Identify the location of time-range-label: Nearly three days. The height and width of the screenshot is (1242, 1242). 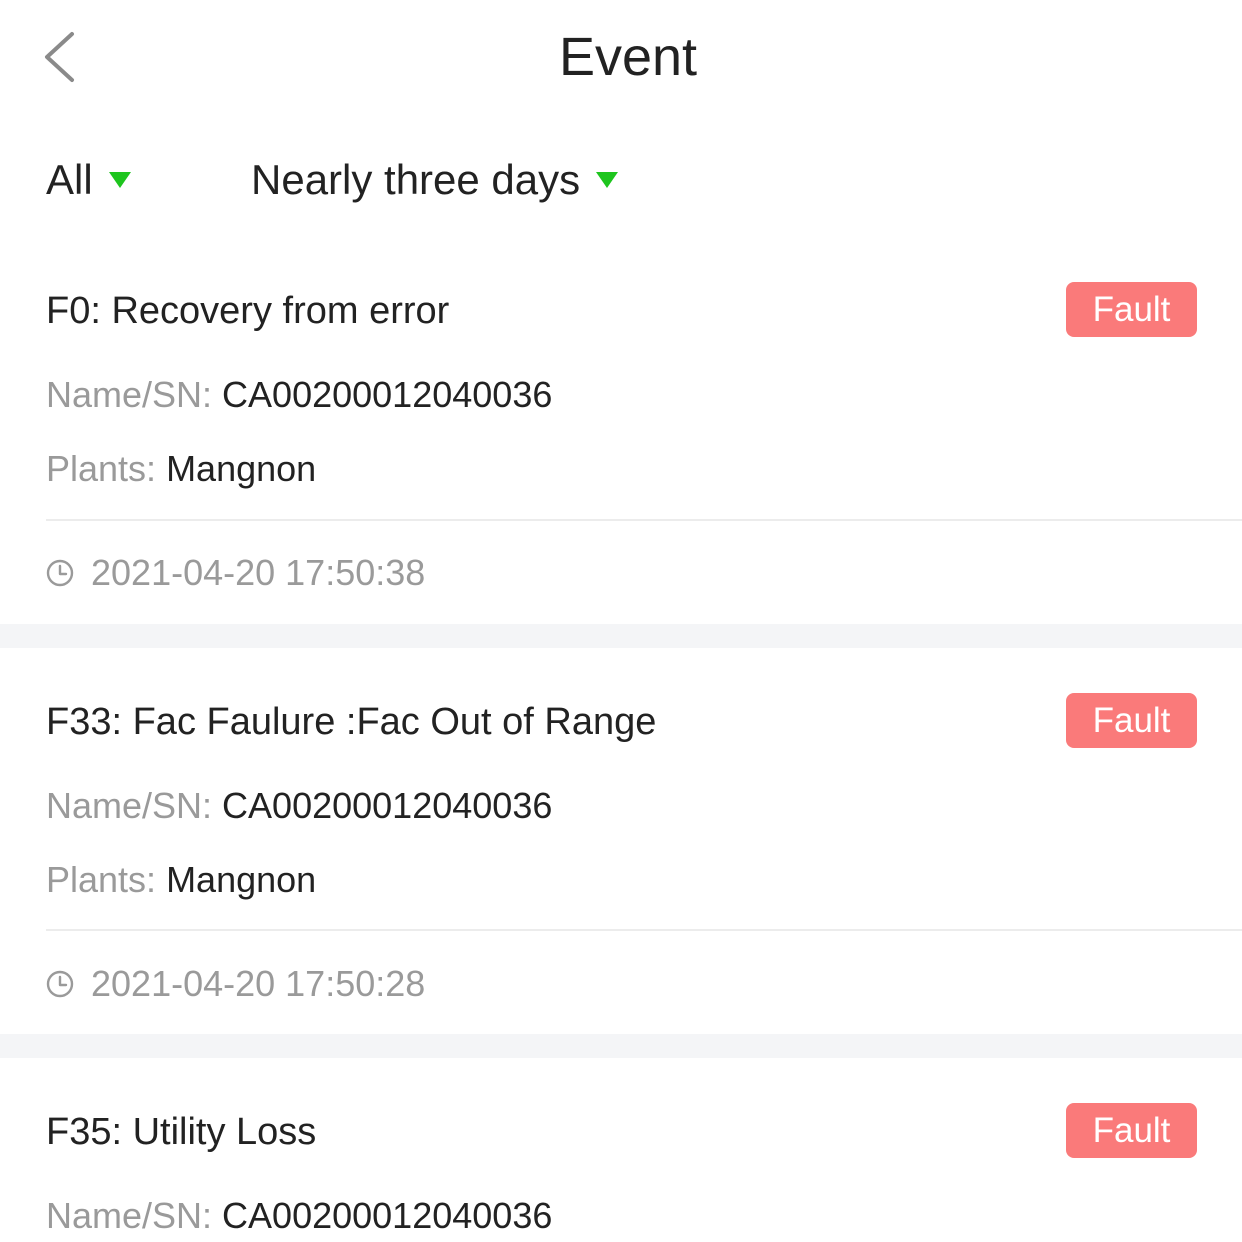
(416, 179).